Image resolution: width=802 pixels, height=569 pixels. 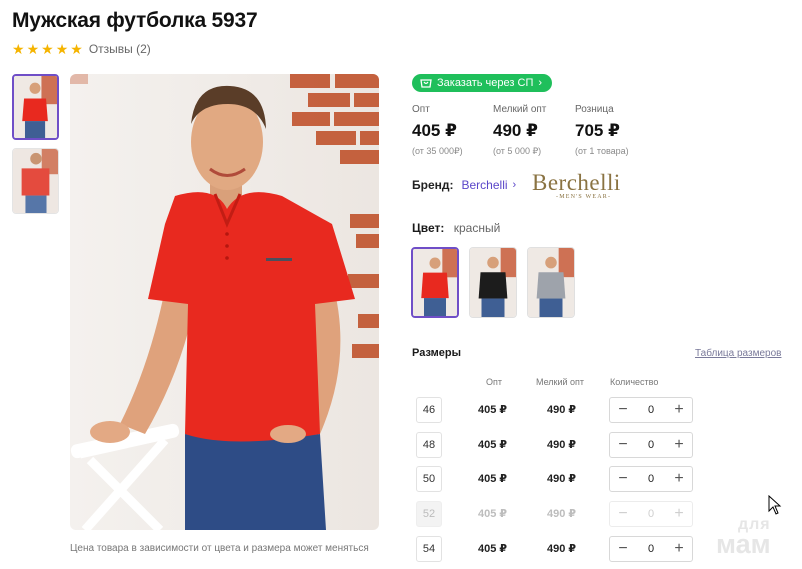 I want to click on thumbnail-list, so click(x=35, y=144).